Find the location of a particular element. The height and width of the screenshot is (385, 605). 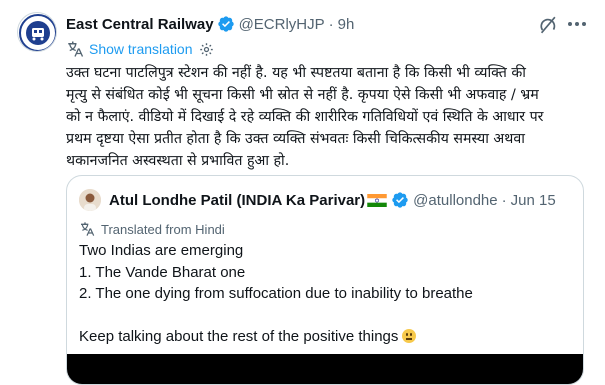

railway-logo-icon is located at coordinates (37, 32).